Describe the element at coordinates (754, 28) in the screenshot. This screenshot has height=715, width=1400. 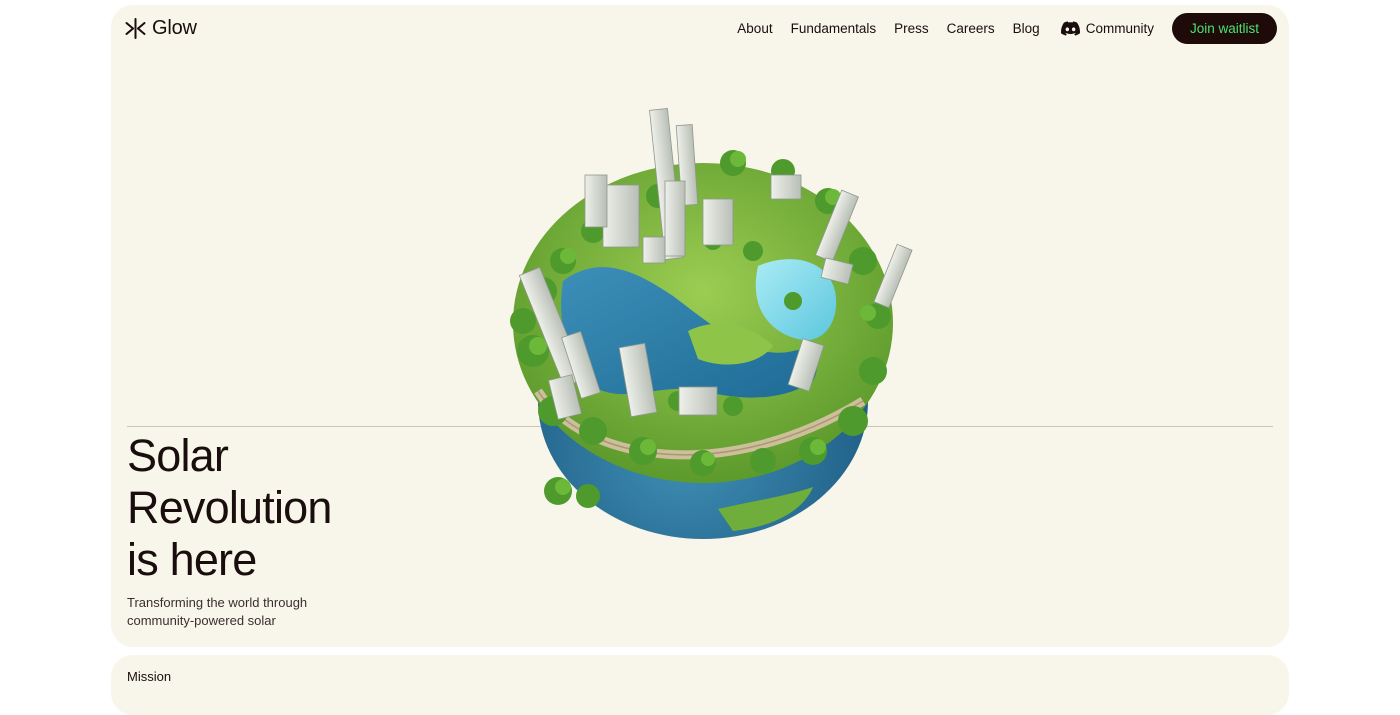
I see `nav-about: About` at that location.